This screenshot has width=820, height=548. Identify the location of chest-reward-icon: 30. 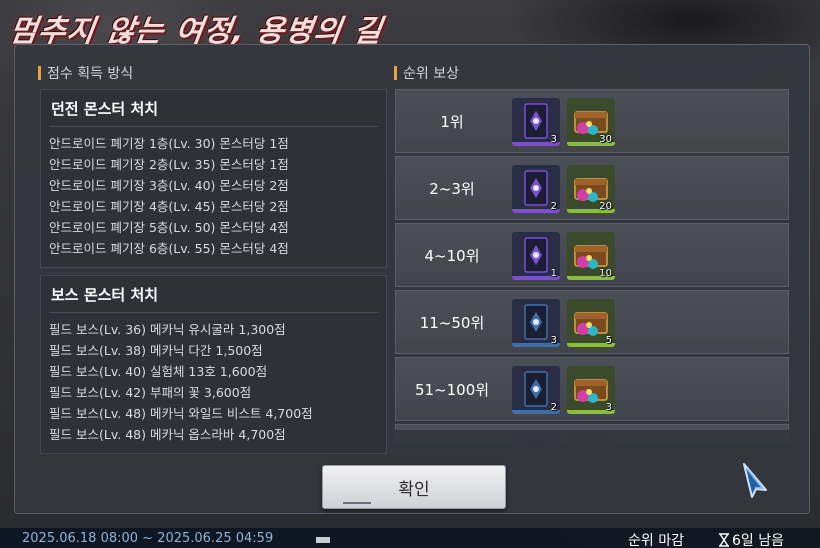
(591, 122).